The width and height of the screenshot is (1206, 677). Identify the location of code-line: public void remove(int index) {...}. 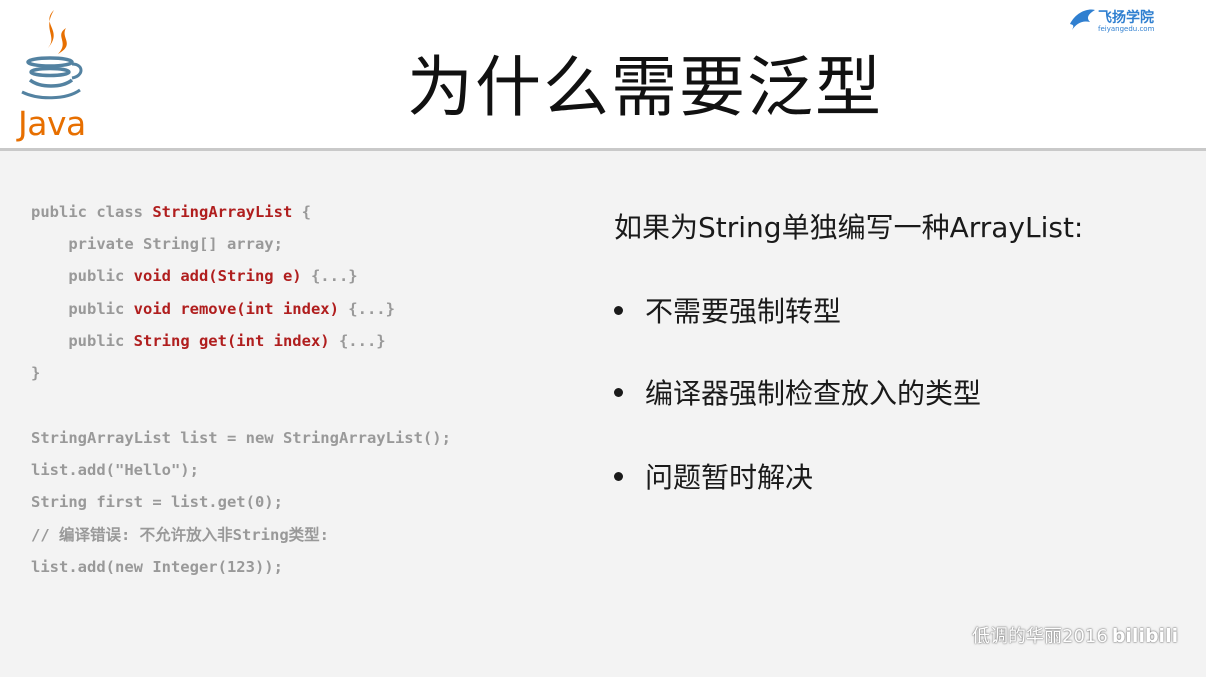
(213, 309).